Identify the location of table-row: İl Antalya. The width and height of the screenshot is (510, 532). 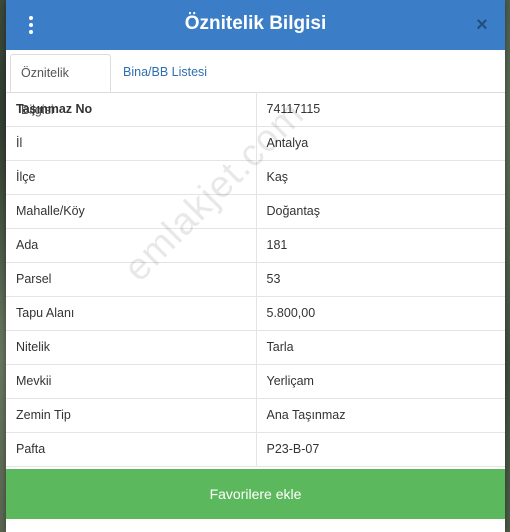
(255, 143).